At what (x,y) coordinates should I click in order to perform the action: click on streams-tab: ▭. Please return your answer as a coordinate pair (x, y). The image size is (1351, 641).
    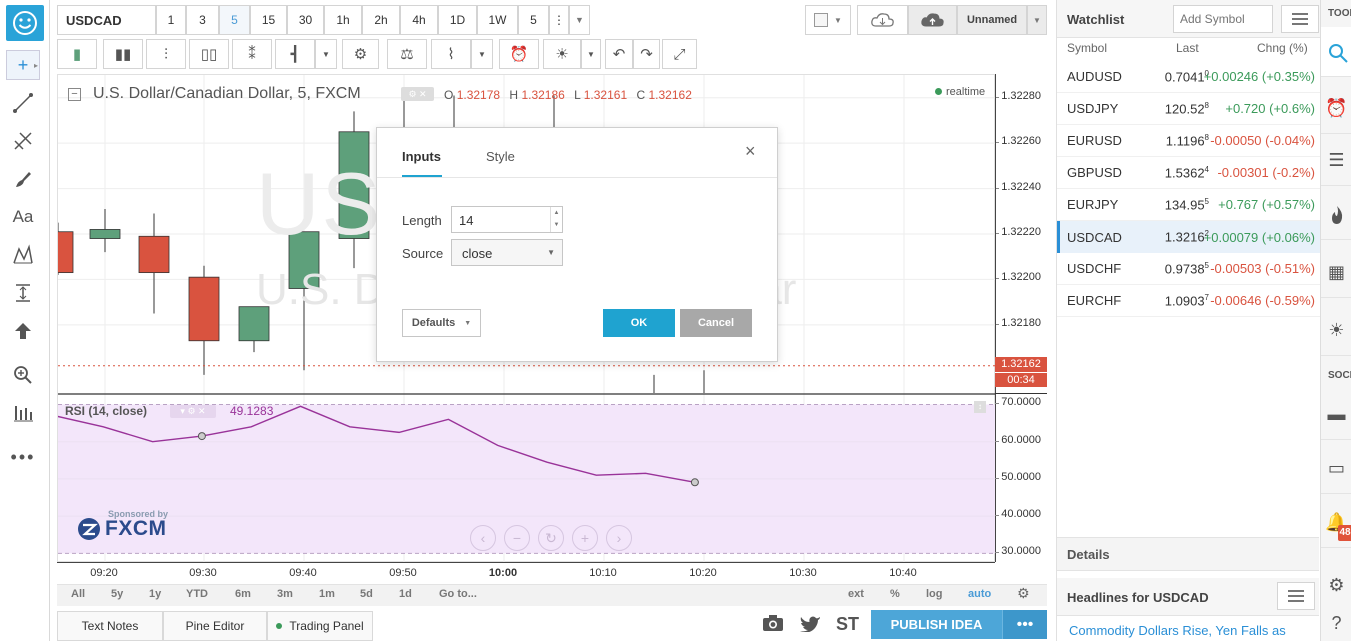
    Looking at the image, I should click on (1336, 469).